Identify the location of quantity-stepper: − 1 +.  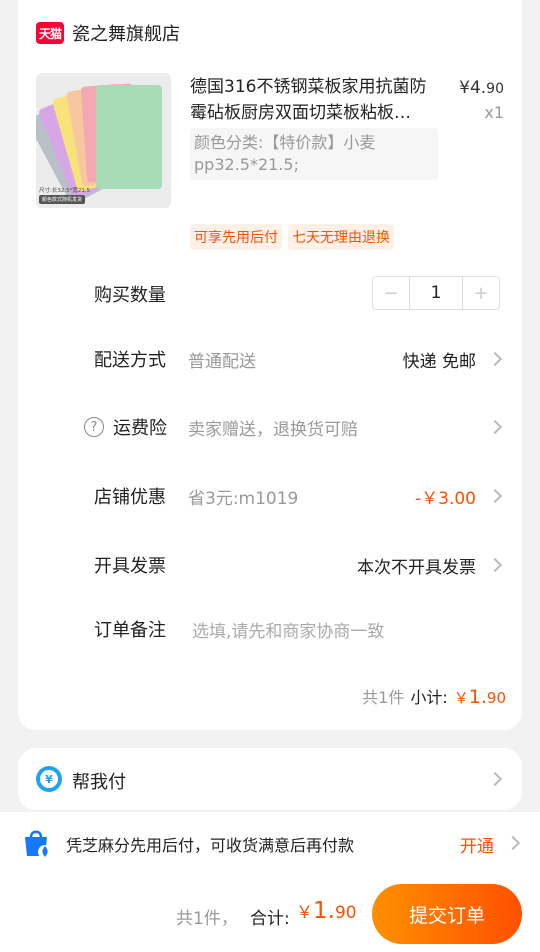
(436, 293).